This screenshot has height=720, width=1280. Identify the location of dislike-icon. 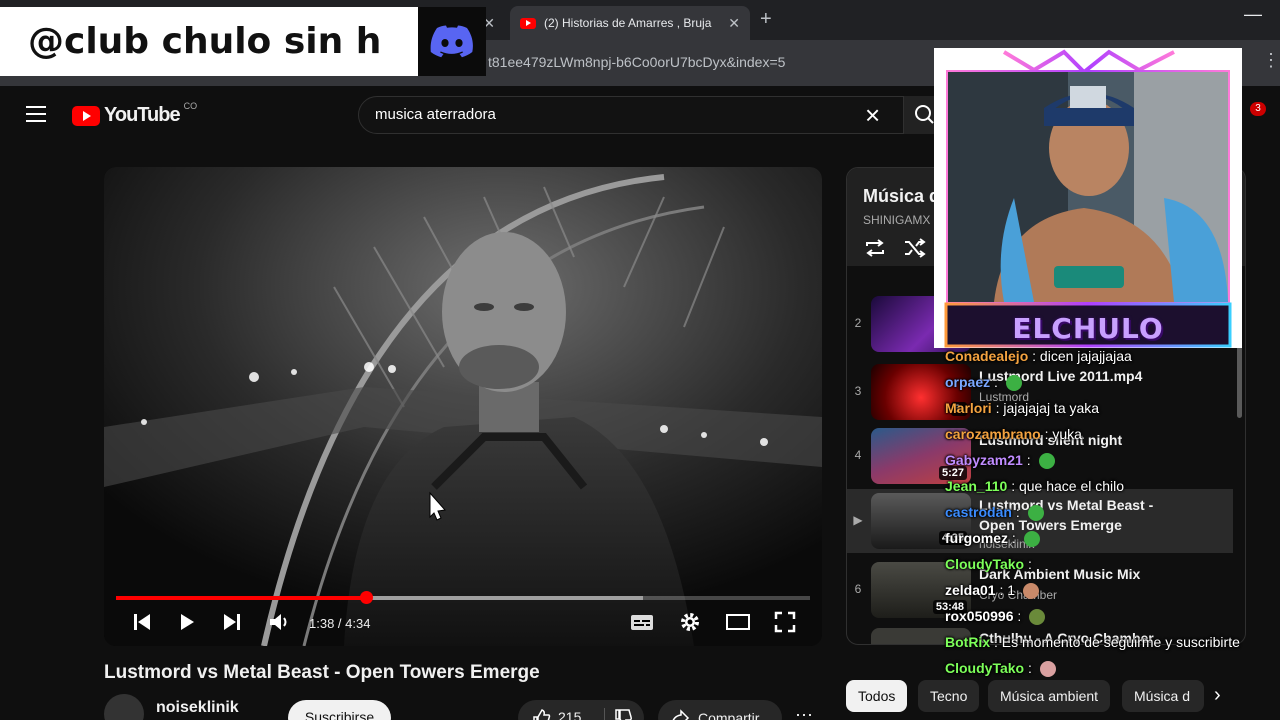
(624, 714).